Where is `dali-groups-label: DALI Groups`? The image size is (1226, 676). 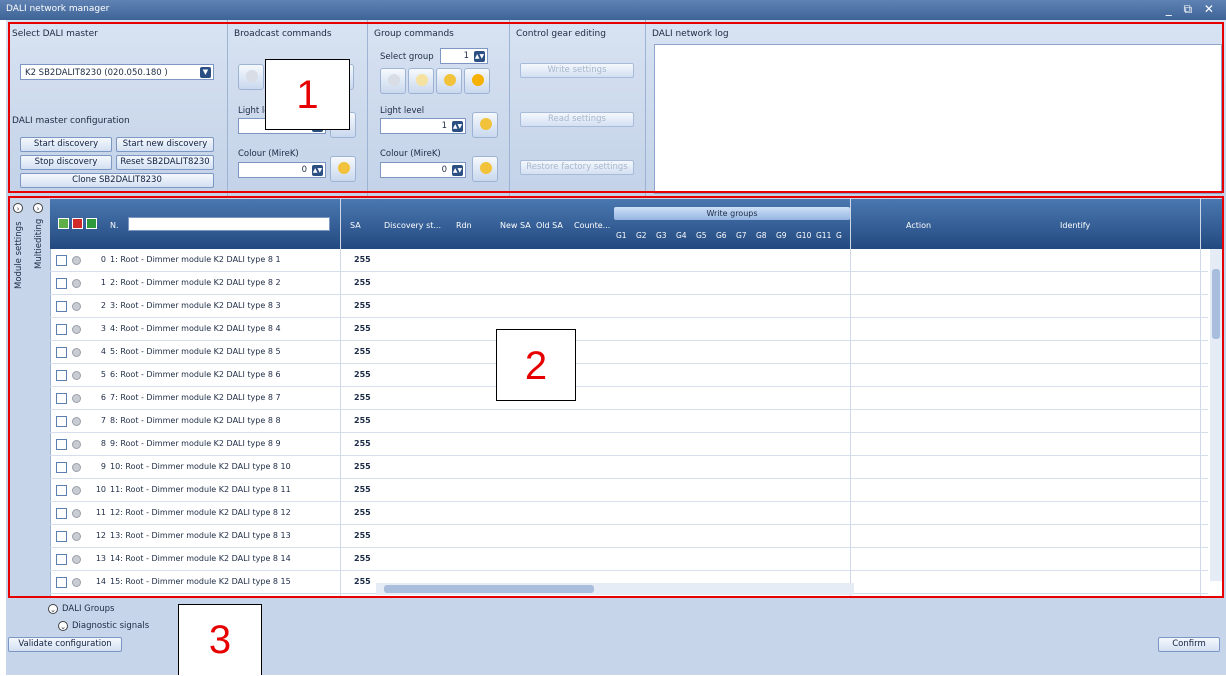 dali-groups-label: DALI Groups is located at coordinates (88, 609).